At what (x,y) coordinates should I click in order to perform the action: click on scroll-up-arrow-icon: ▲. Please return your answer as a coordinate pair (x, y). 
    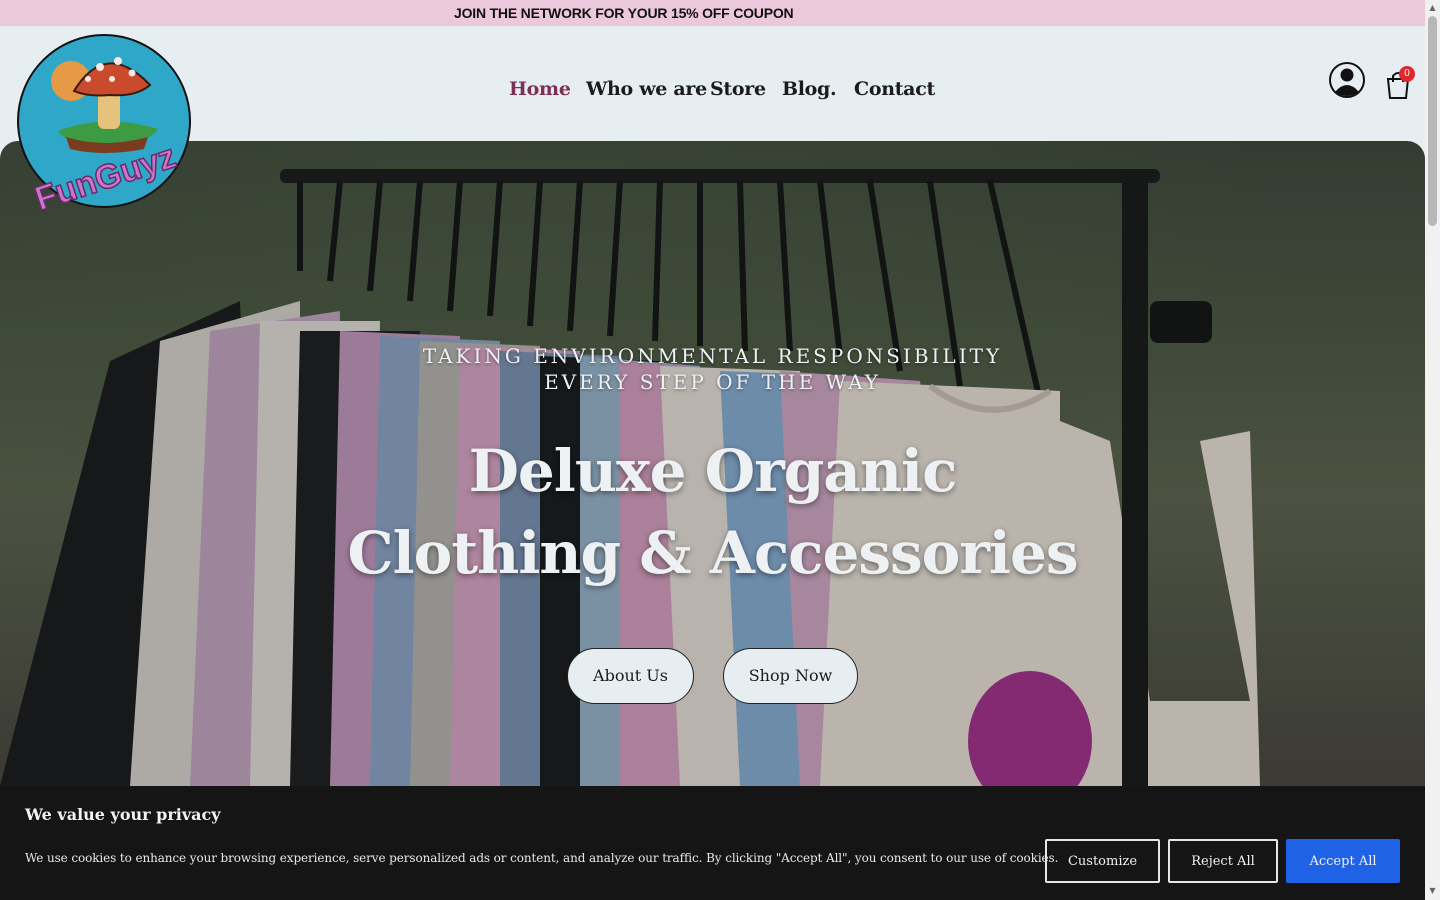
    Looking at the image, I should click on (1432, 7).